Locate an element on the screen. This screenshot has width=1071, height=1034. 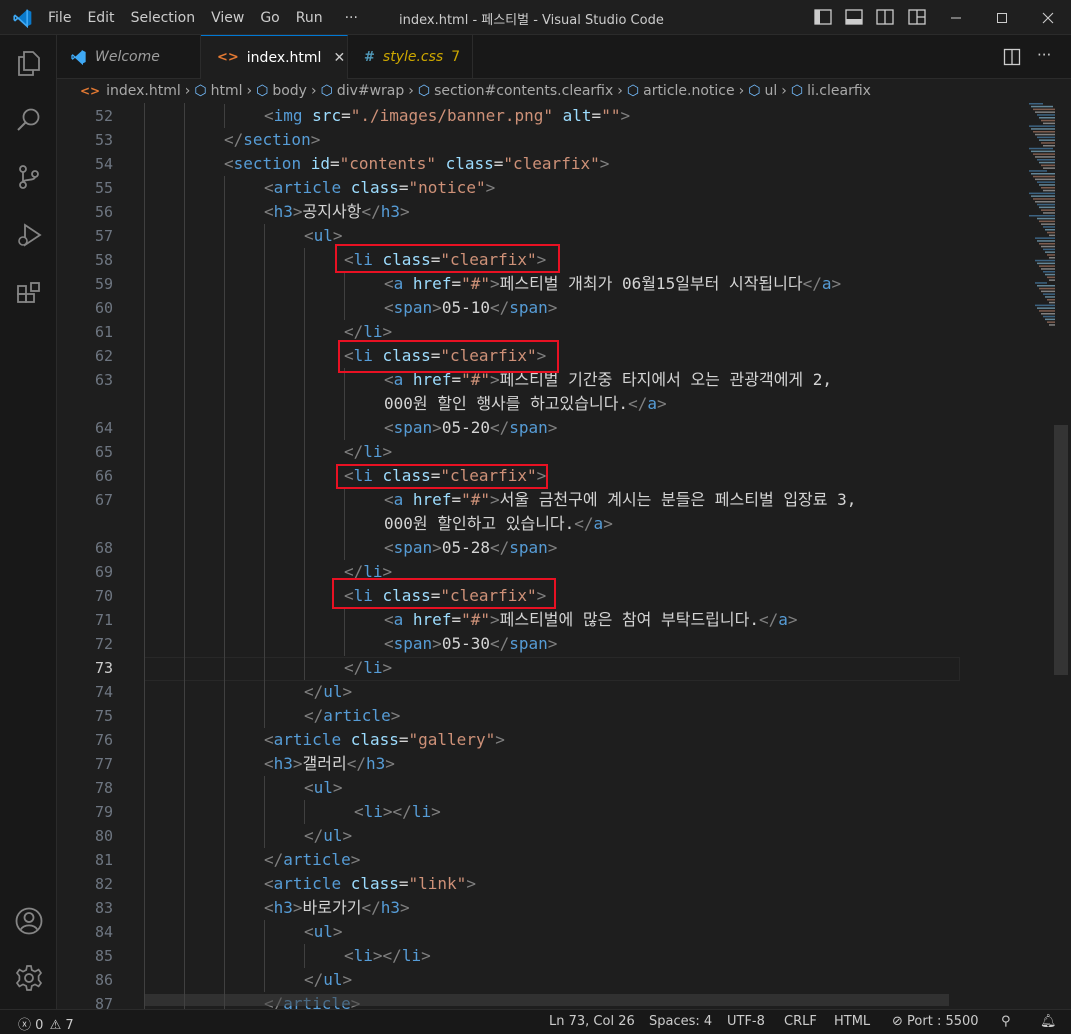
code-token: 바로가기 is located at coordinates (332, 907).